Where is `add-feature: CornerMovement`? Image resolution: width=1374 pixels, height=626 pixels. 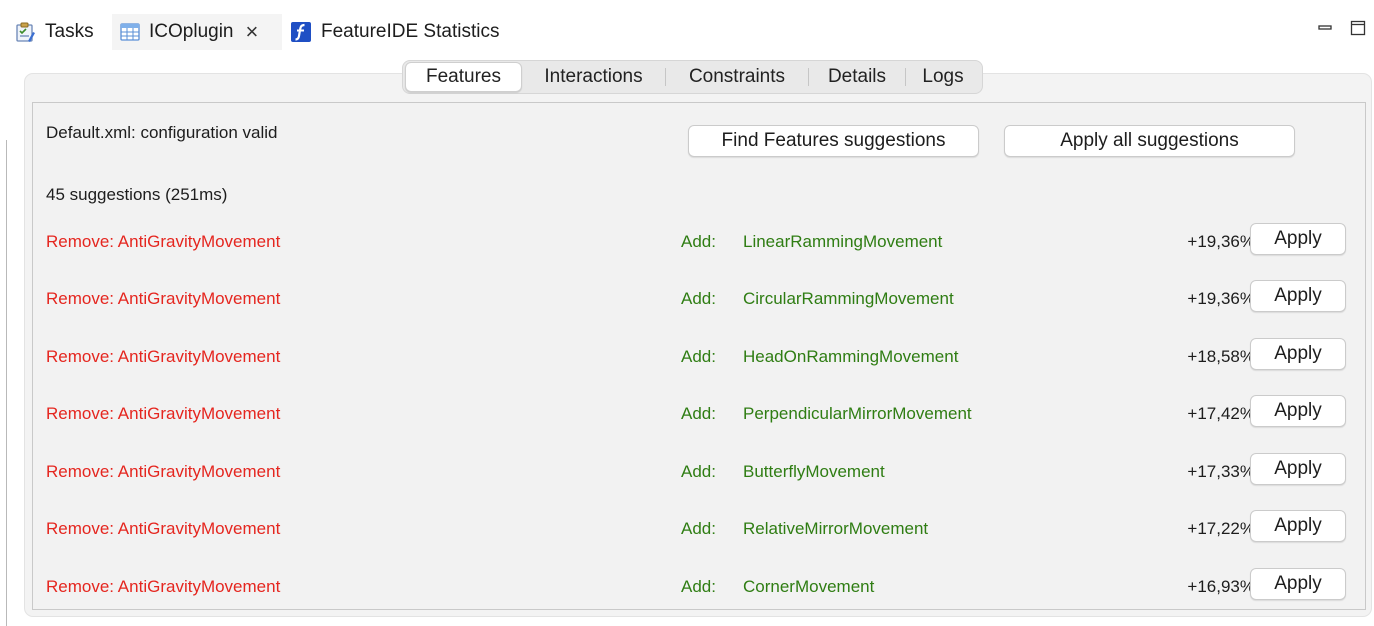
add-feature: CornerMovement is located at coordinates (809, 586).